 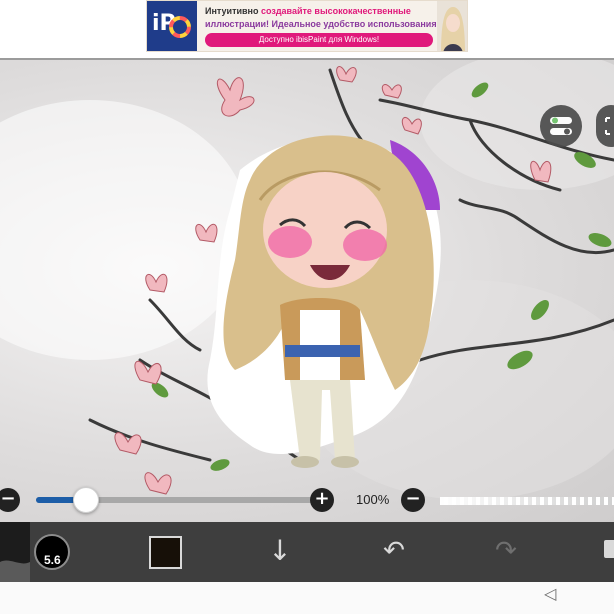 I want to click on opacity-decrease-button: −, so click(x=413, y=500).